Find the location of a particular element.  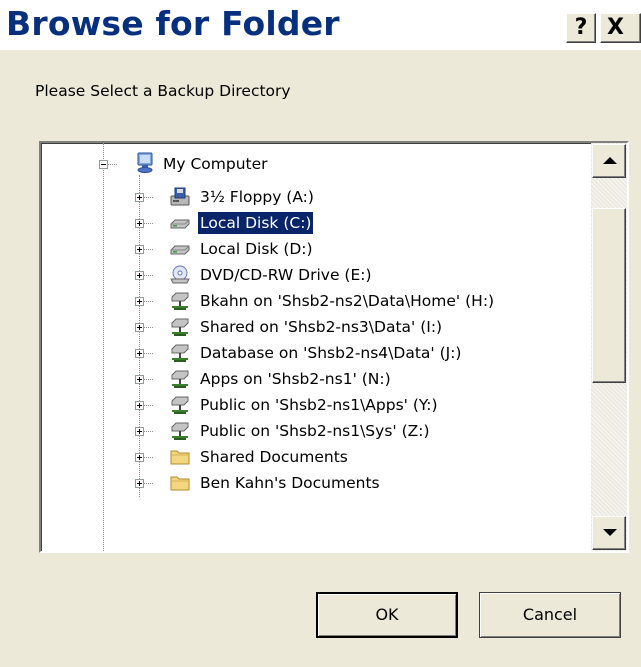

tree-row: Shared Documents is located at coordinates (317, 459).